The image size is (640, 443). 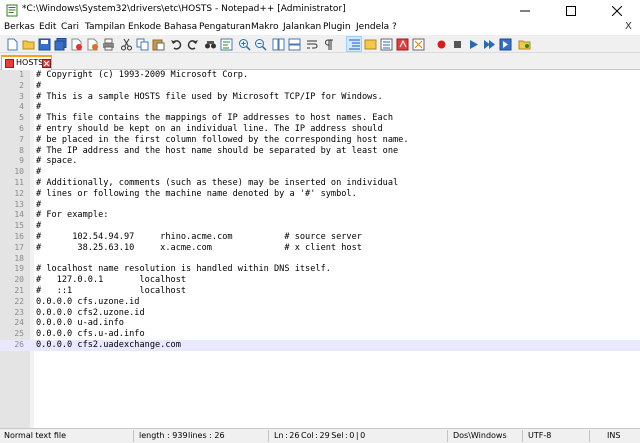 I want to click on open-folder-icon, so click(x=28, y=44).